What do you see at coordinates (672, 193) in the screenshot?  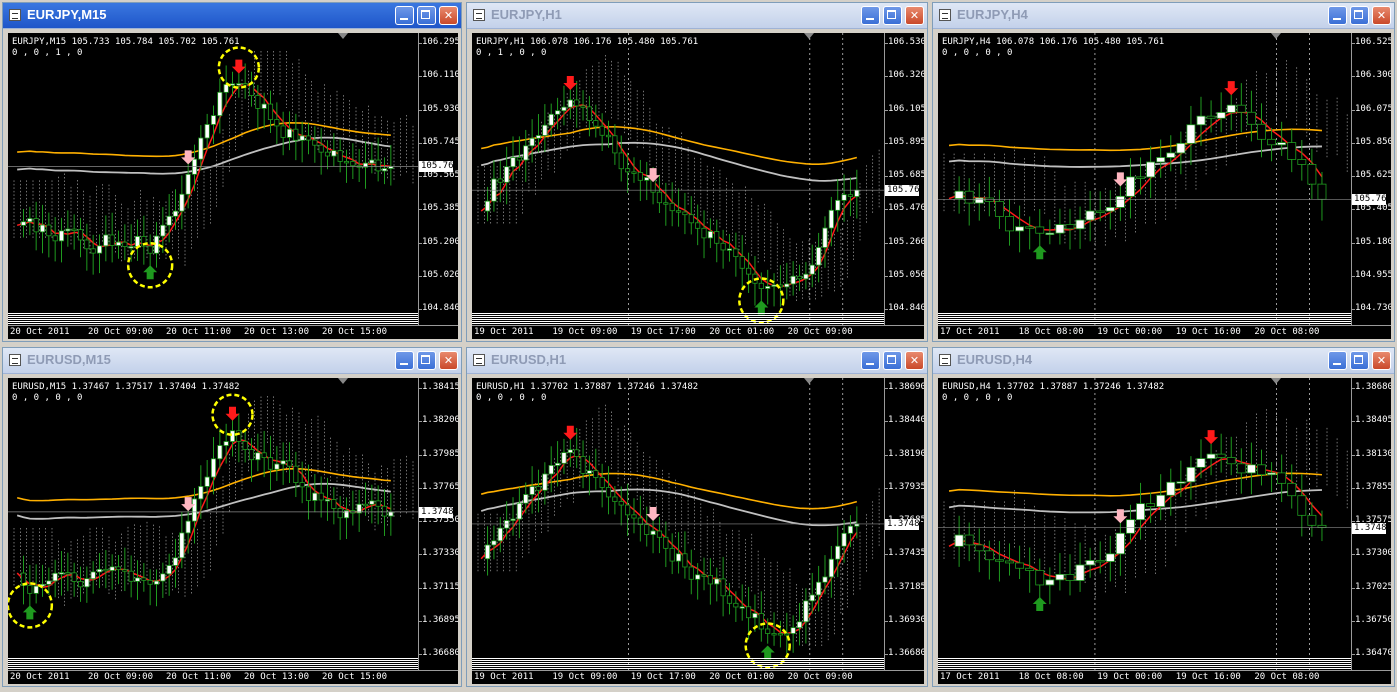 I see `candlesticks` at bounding box center [672, 193].